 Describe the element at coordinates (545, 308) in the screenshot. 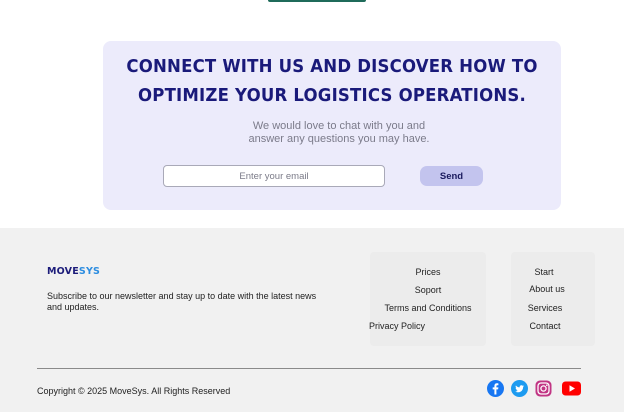

I see `footer-link-services: Services` at that location.